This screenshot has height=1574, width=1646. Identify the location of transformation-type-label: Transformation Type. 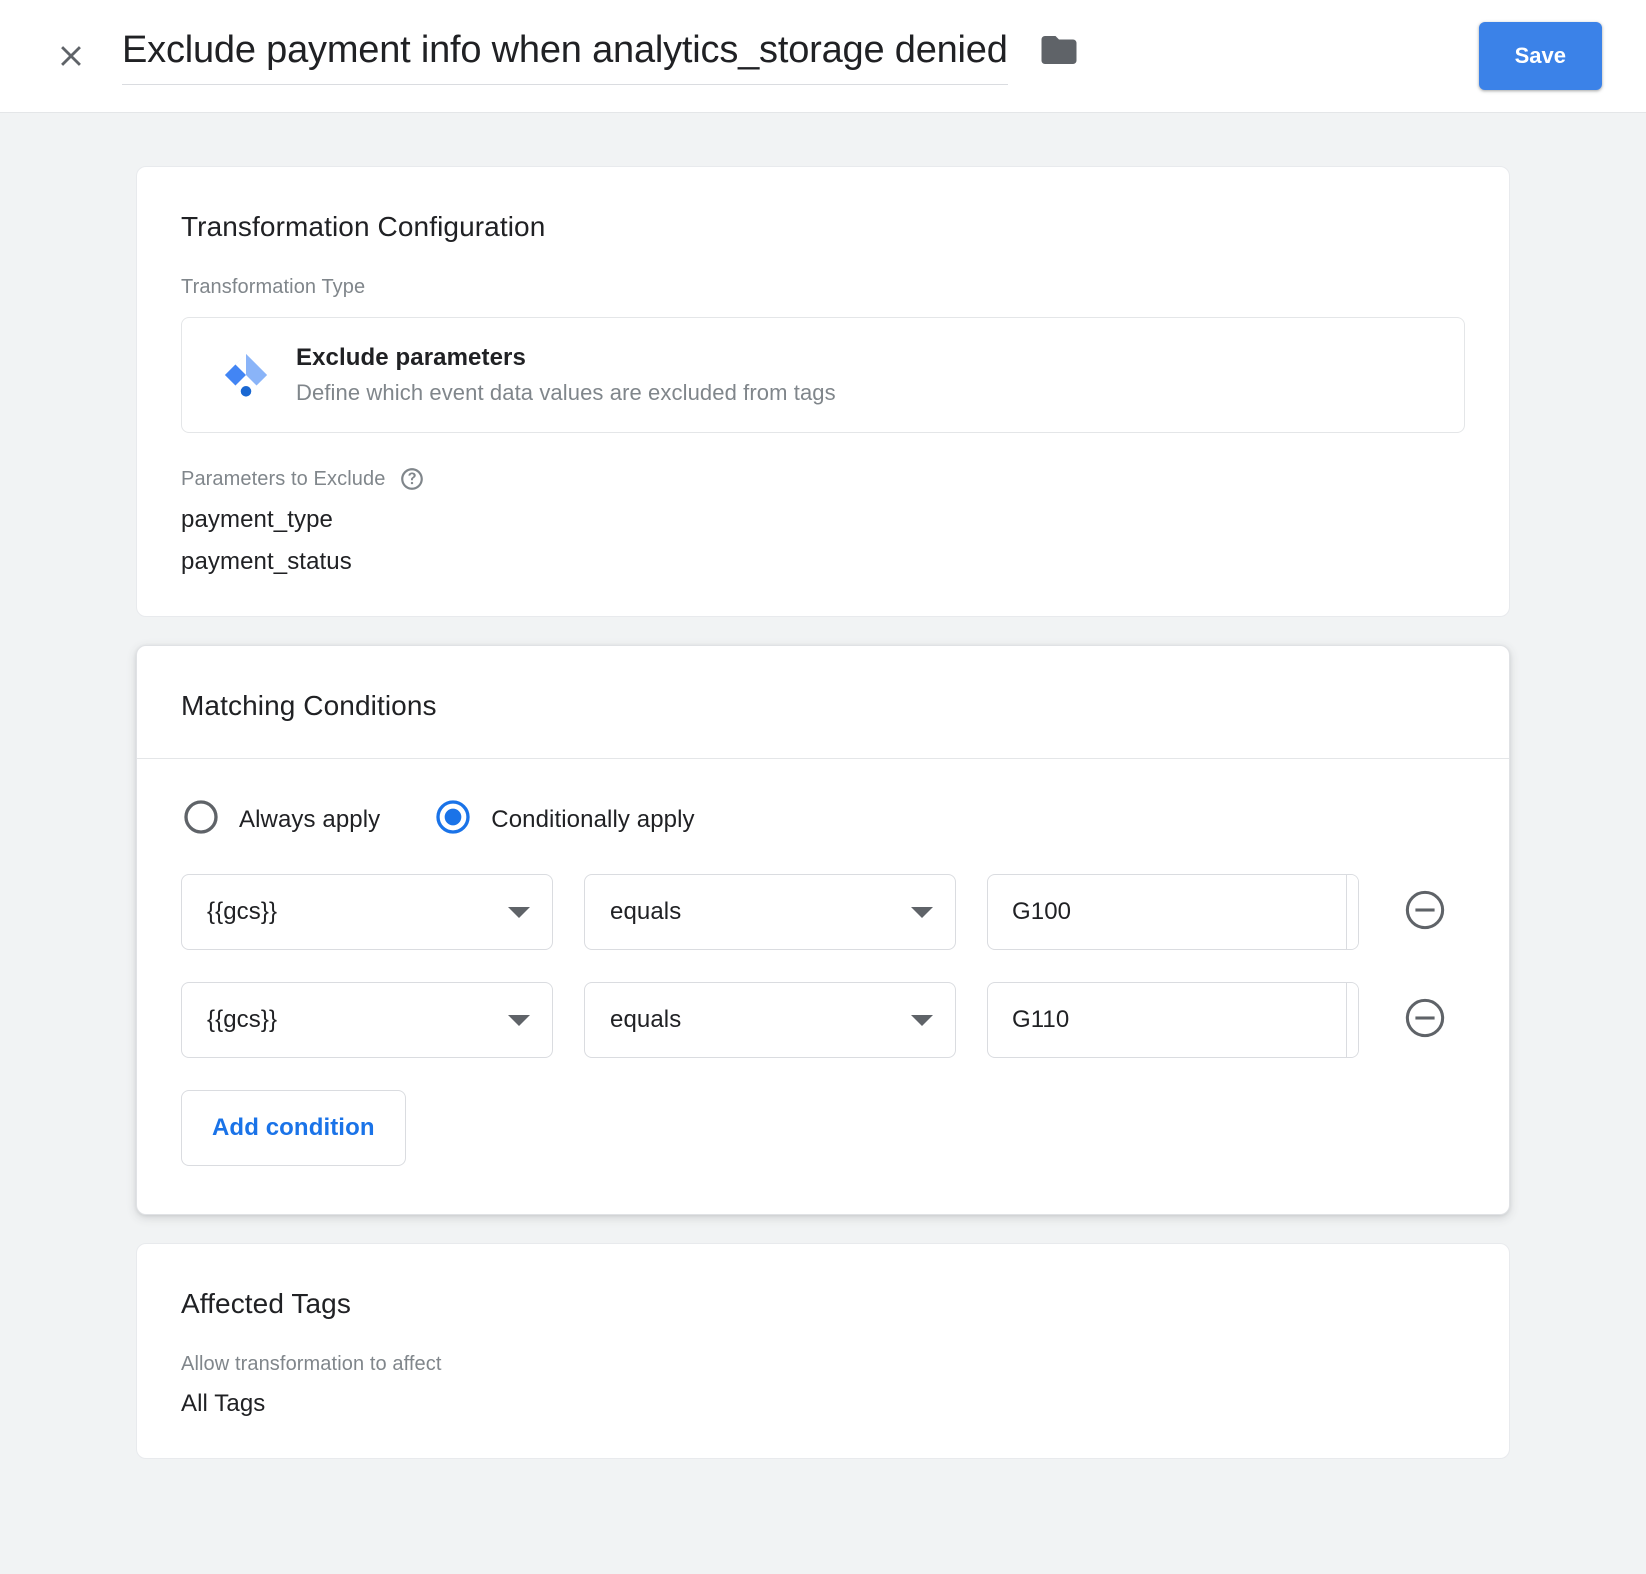
(273, 287).